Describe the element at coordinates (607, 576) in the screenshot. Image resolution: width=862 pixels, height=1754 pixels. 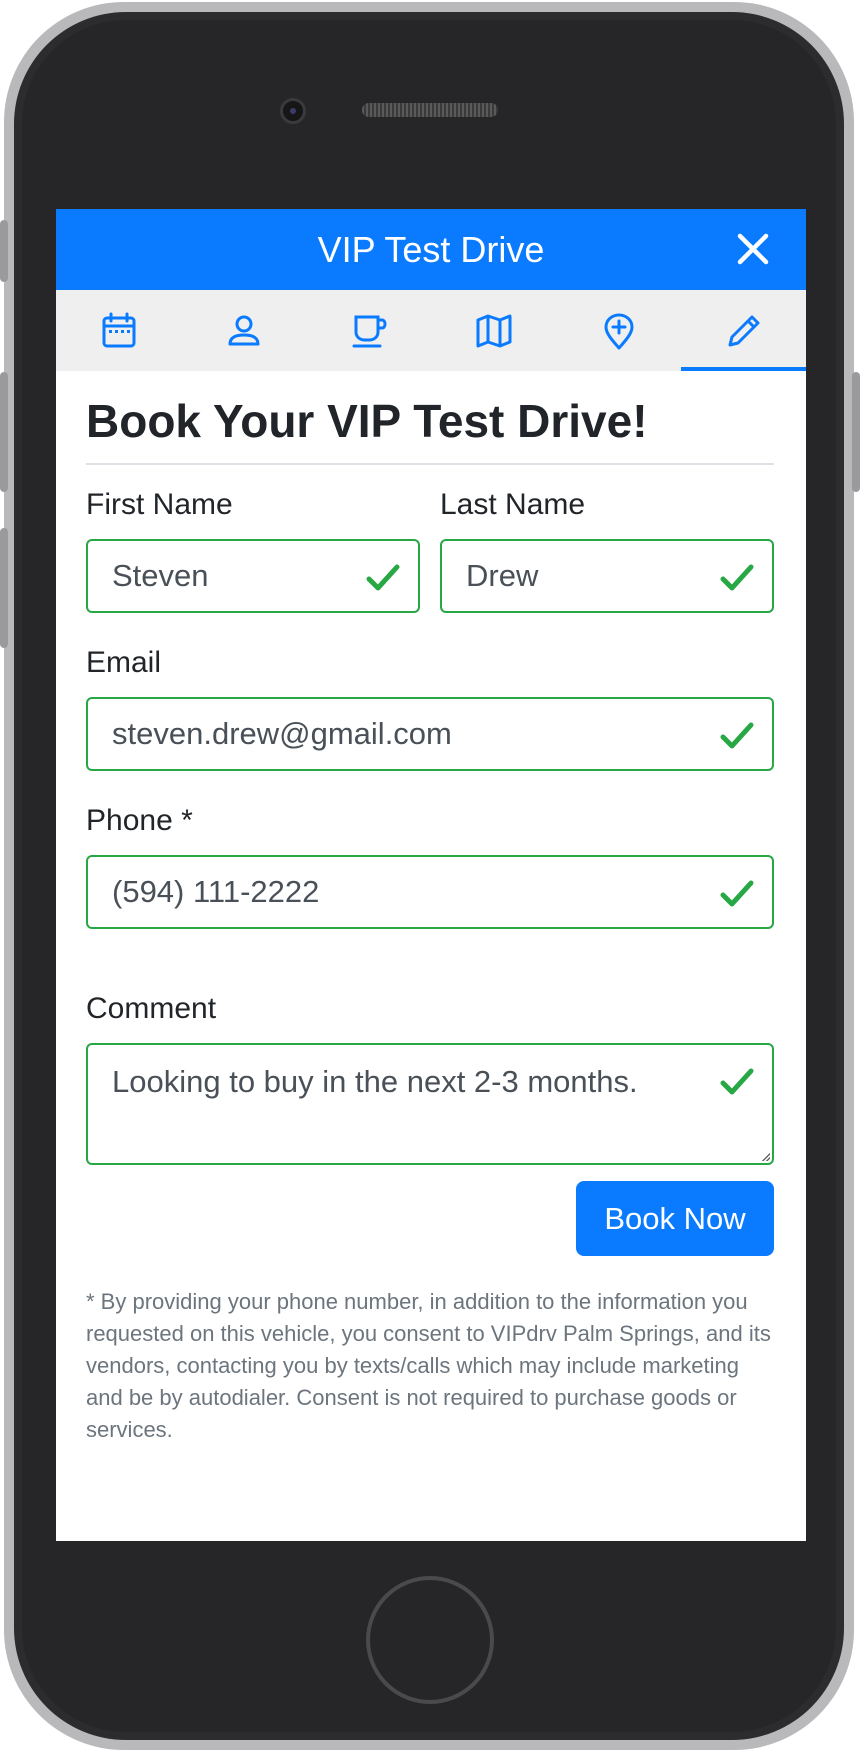
I see `last-name-field: Drew` at that location.